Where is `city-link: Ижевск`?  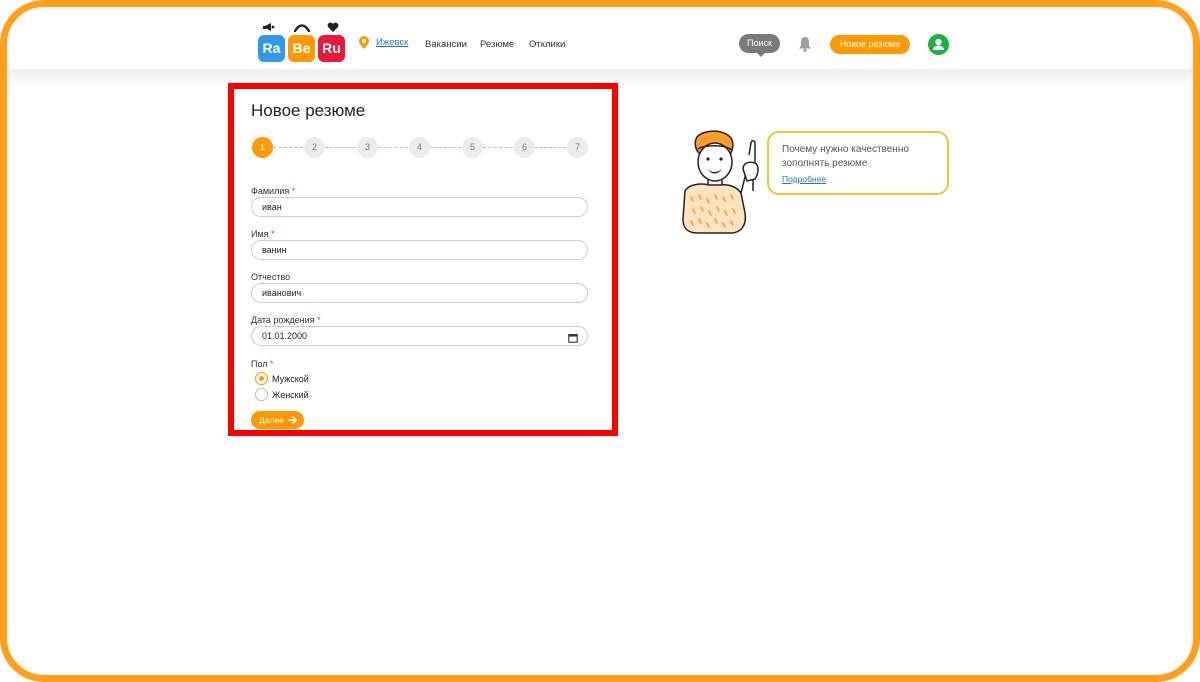 city-link: Ижевск is located at coordinates (392, 42).